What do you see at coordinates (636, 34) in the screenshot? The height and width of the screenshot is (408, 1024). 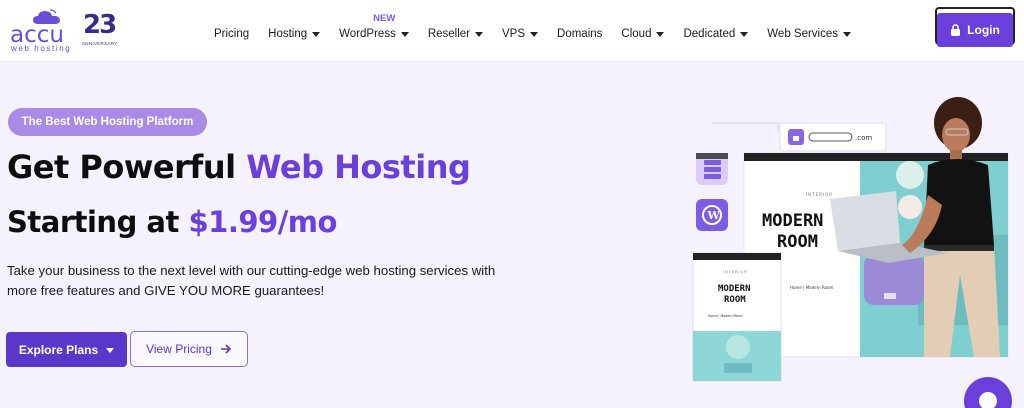 I see `nav-label: Cloud` at bounding box center [636, 34].